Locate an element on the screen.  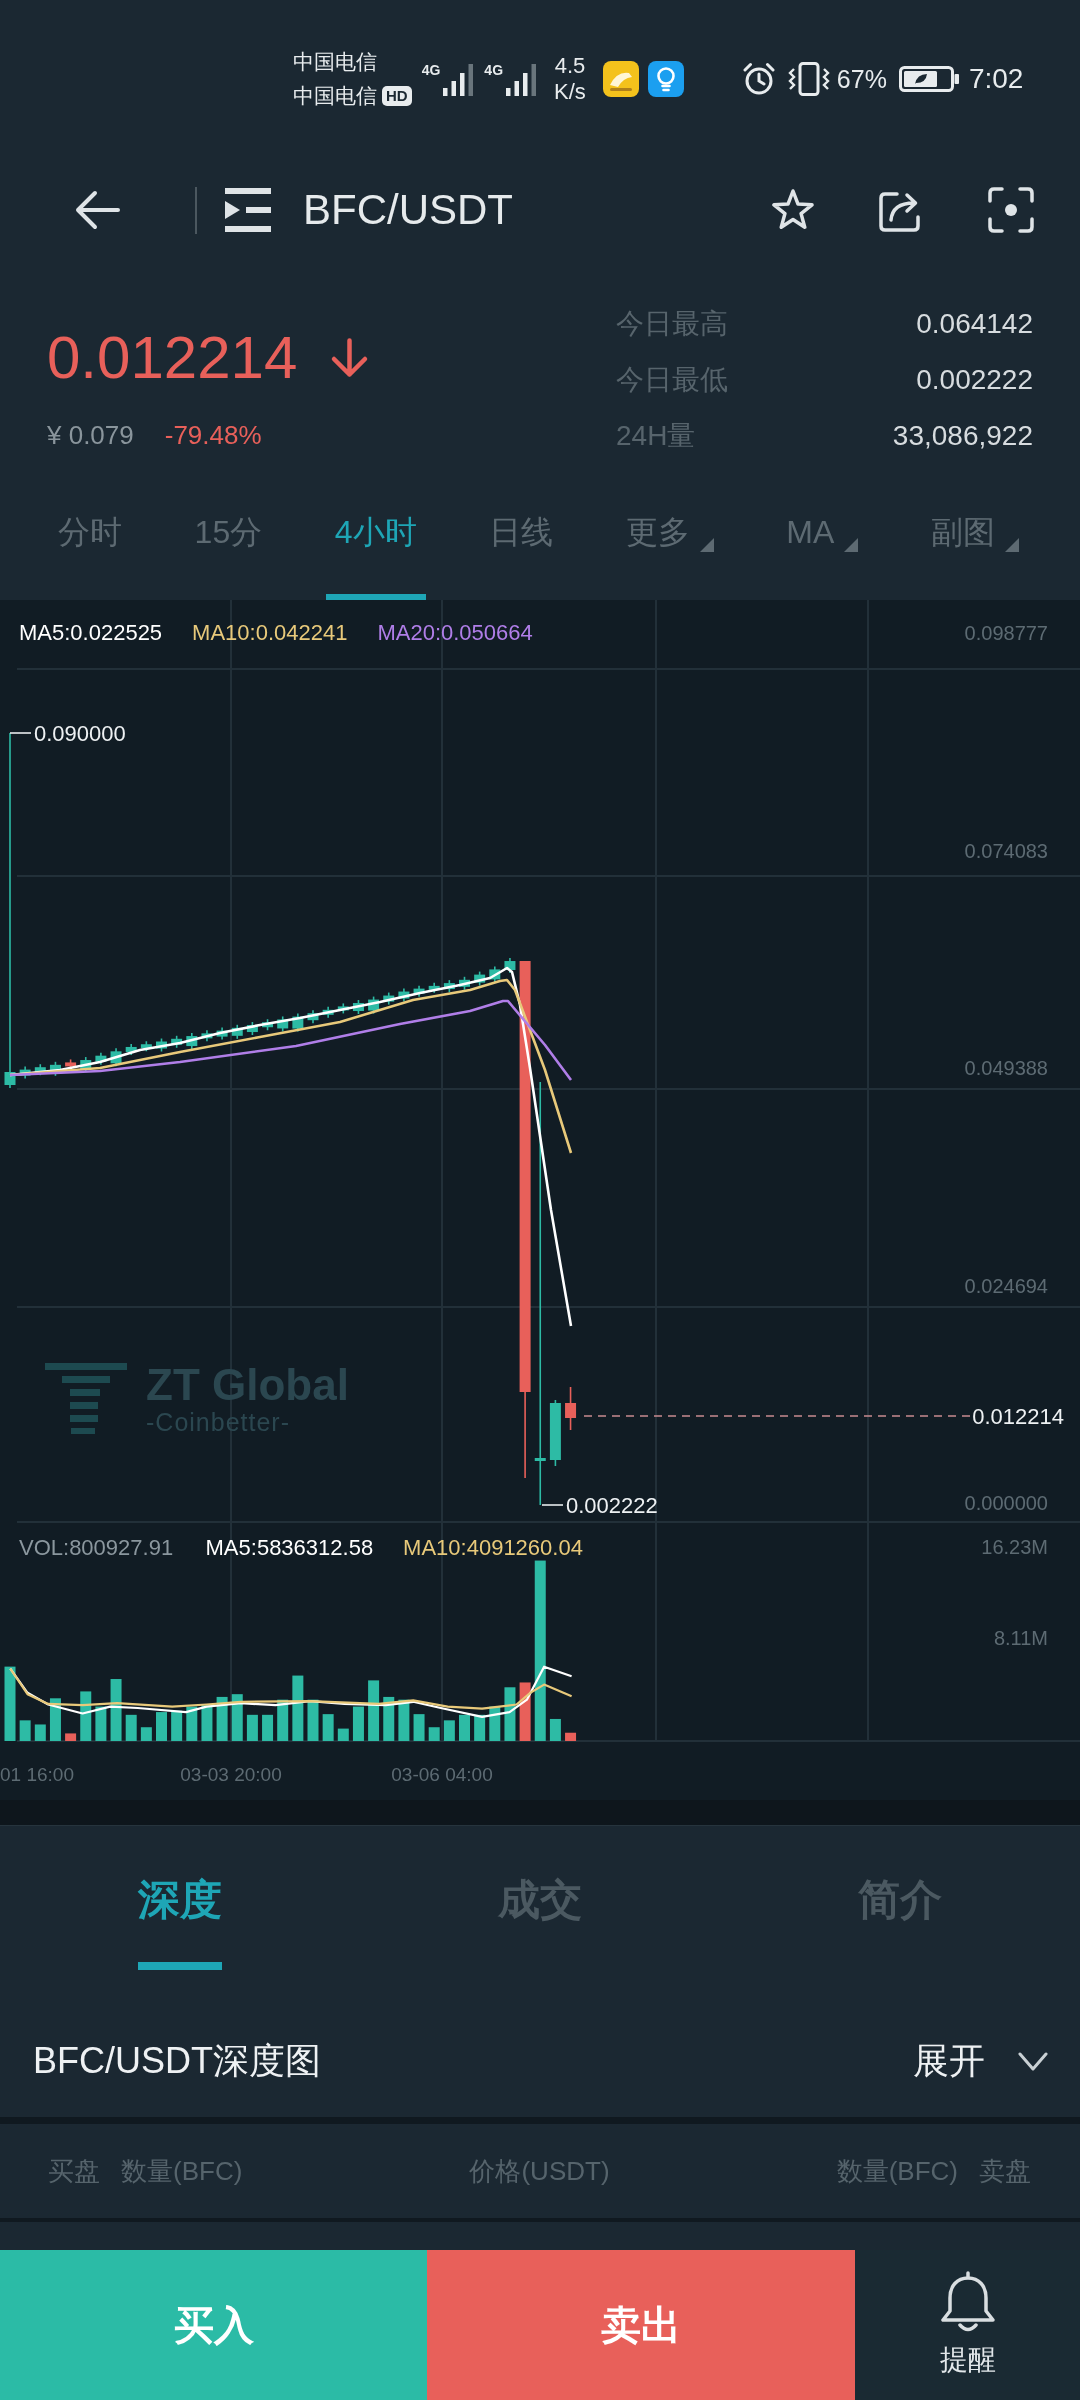
network-type-label: 4G is located at coordinates (494, 70).